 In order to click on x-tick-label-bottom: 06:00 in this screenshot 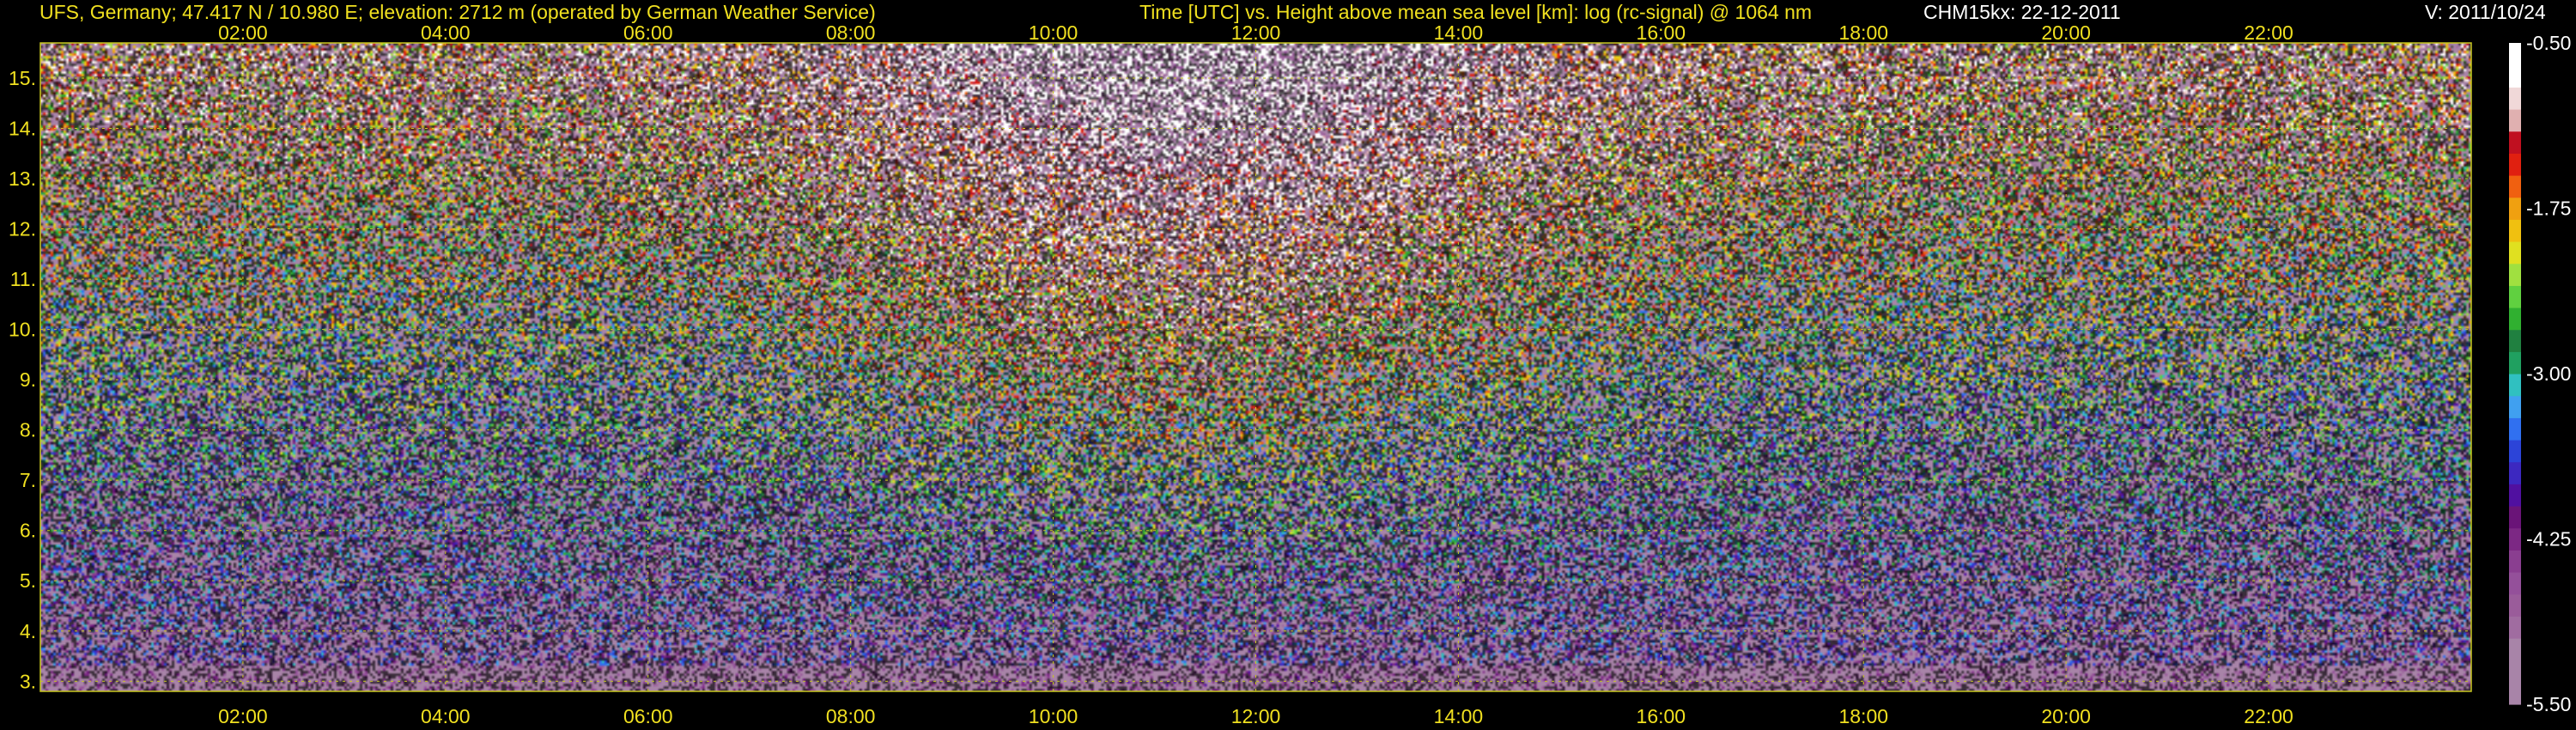, I will do `click(648, 716)`.